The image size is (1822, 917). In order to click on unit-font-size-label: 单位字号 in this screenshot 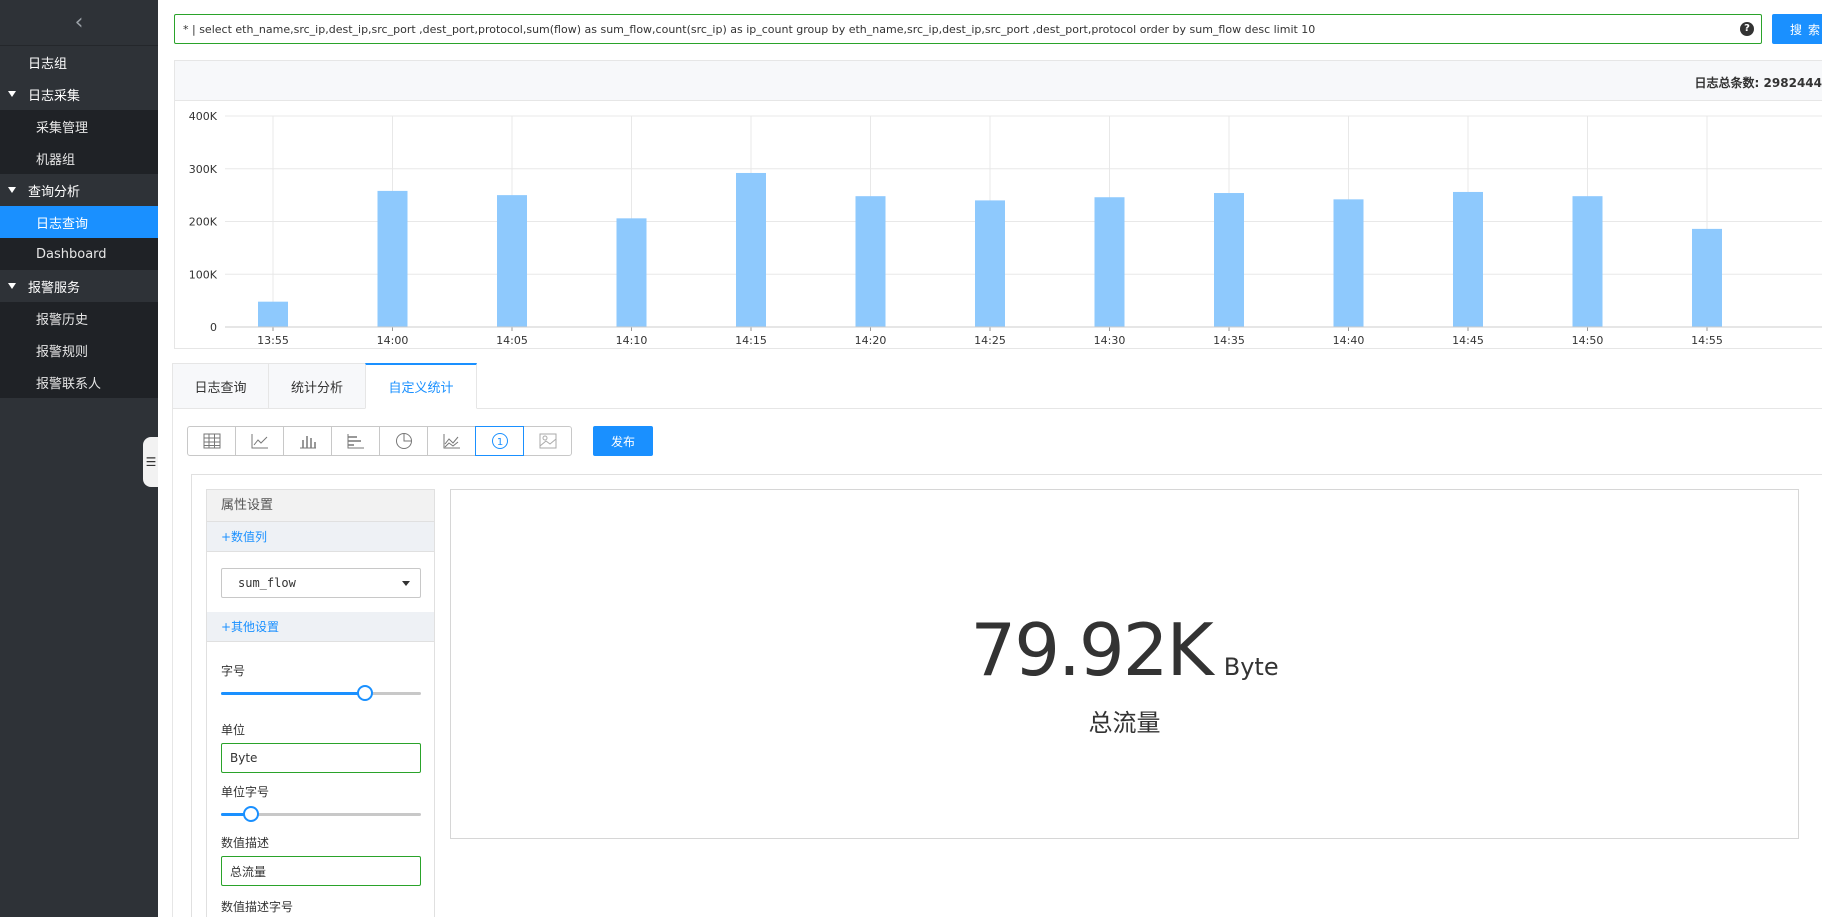, I will do `click(245, 792)`.